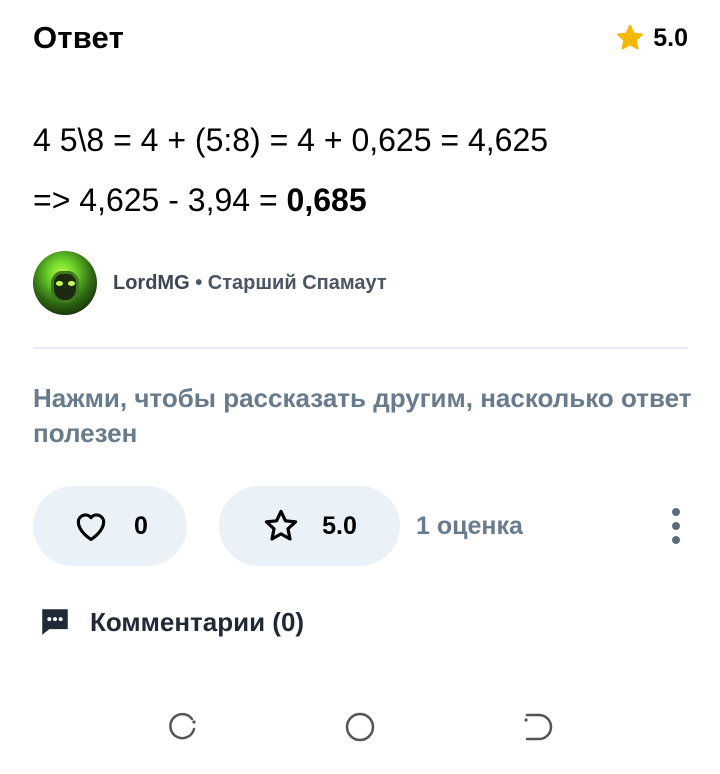 The height and width of the screenshot is (774, 720). I want to click on ratings-count: 1 оценка, so click(469, 525).